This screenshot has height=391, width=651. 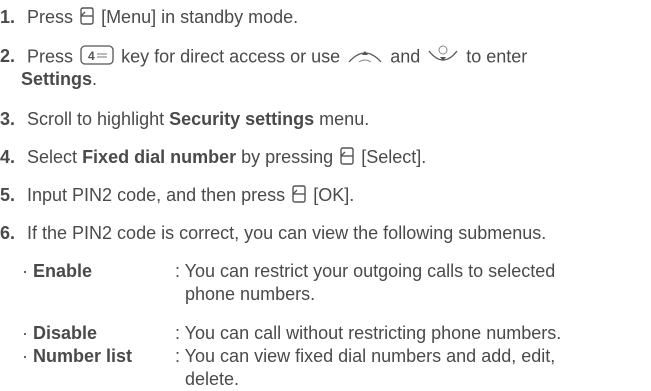 I want to click on menu-name: Settings, so click(x=57, y=79).